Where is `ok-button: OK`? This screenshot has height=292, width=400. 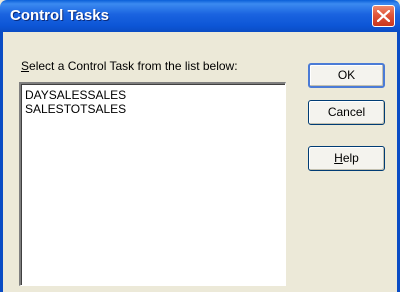 ok-button: OK is located at coordinates (346, 75).